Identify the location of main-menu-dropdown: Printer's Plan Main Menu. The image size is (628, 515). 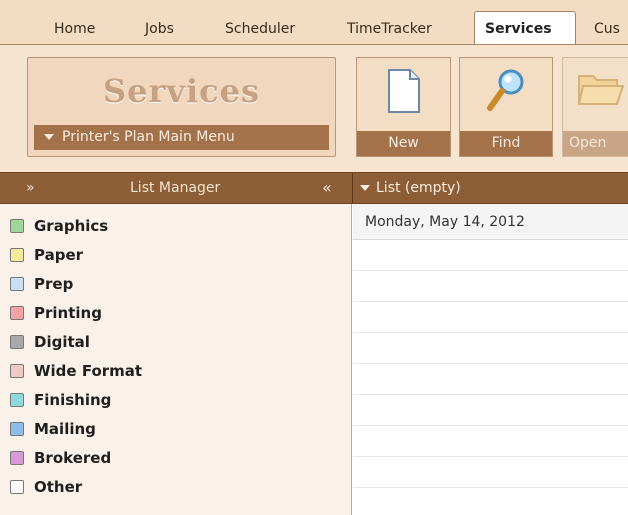
(181, 137).